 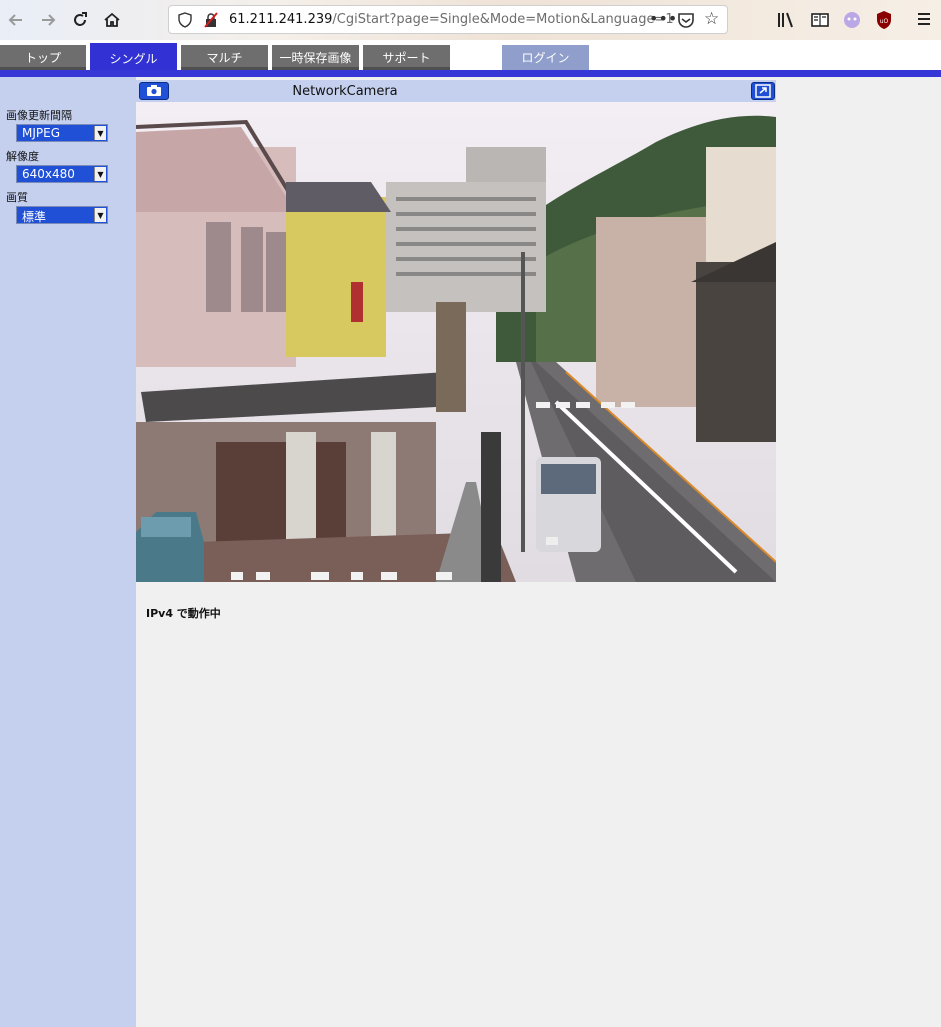 I want to click on camera-title: NetworkCamera, so click(x=345, y=91).